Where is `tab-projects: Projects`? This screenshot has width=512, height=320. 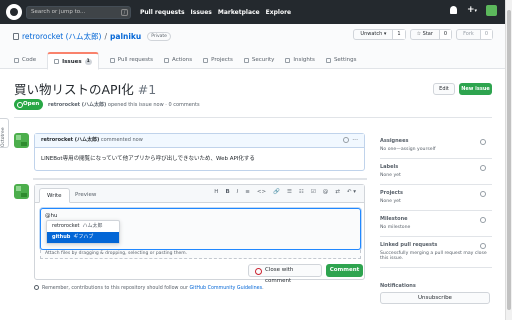
tab-projects: Projects is located at coordinates (218, 60).